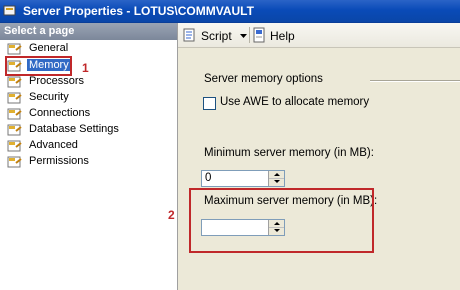 The width and height of the screenshot is (460, 290). Describe the element at coordinates (243, 178) in the screenshot. I see `min-memory-stepper: 0` at that location.